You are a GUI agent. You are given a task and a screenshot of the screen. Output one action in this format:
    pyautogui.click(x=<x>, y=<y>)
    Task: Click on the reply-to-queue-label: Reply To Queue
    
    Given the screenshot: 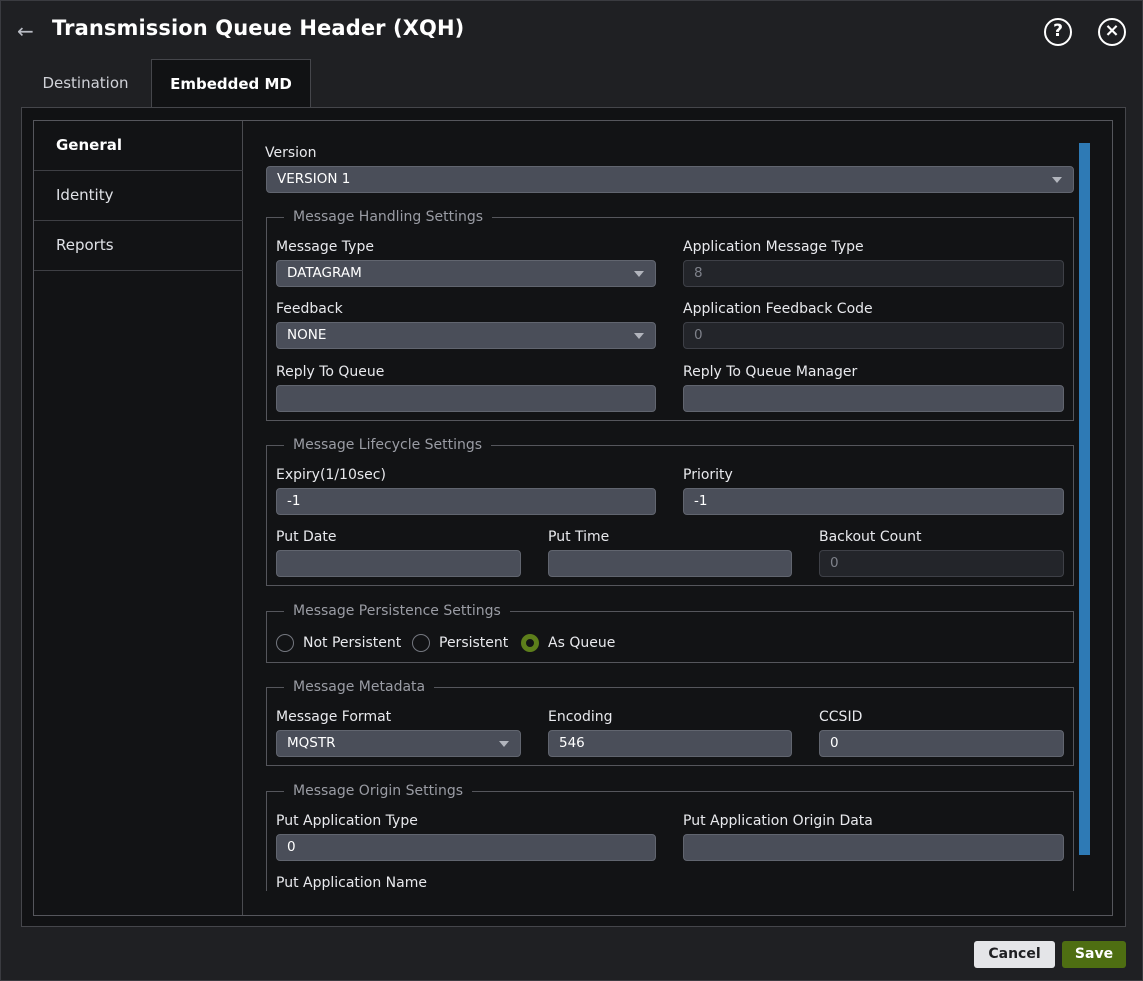 What is the action you would take?
    pyautogui.click(x=330, y=372)
    